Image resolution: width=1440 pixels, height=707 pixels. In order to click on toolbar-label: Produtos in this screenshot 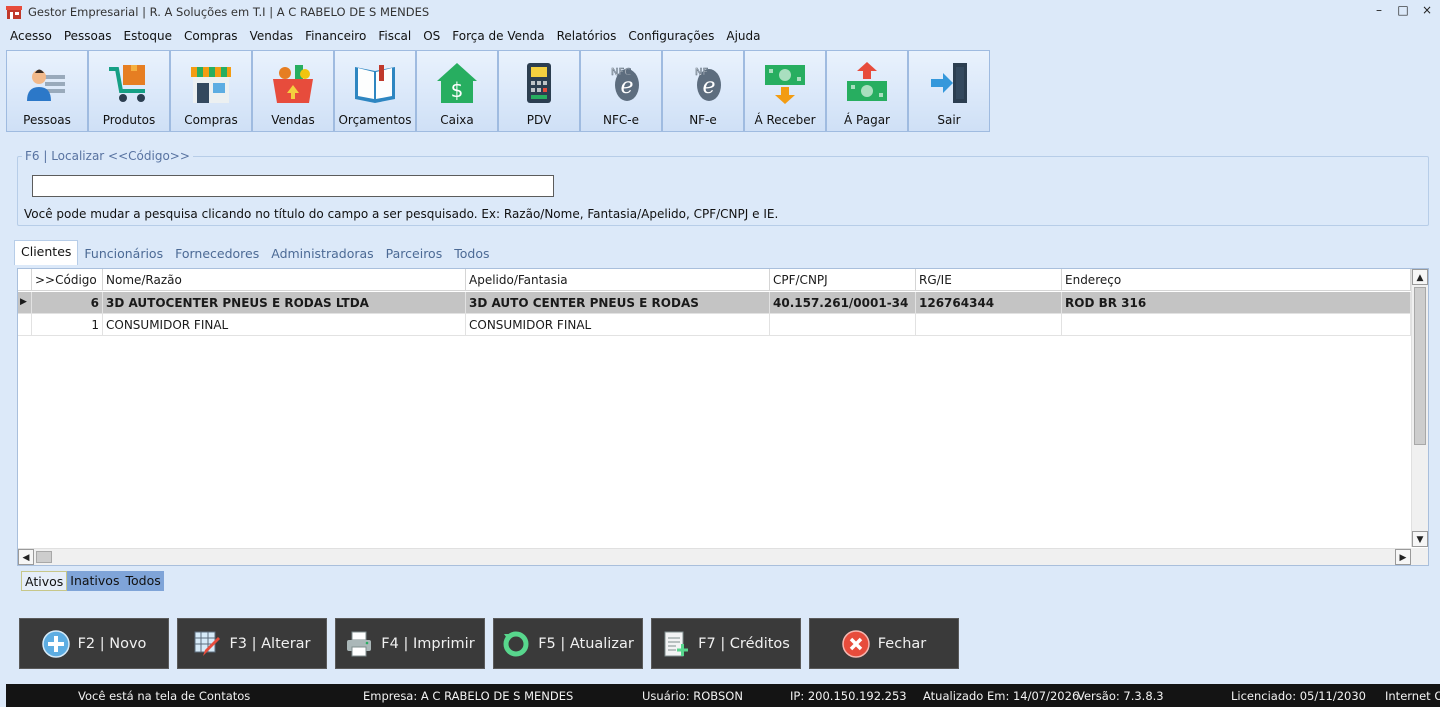, I will do `click(129, 120)`.